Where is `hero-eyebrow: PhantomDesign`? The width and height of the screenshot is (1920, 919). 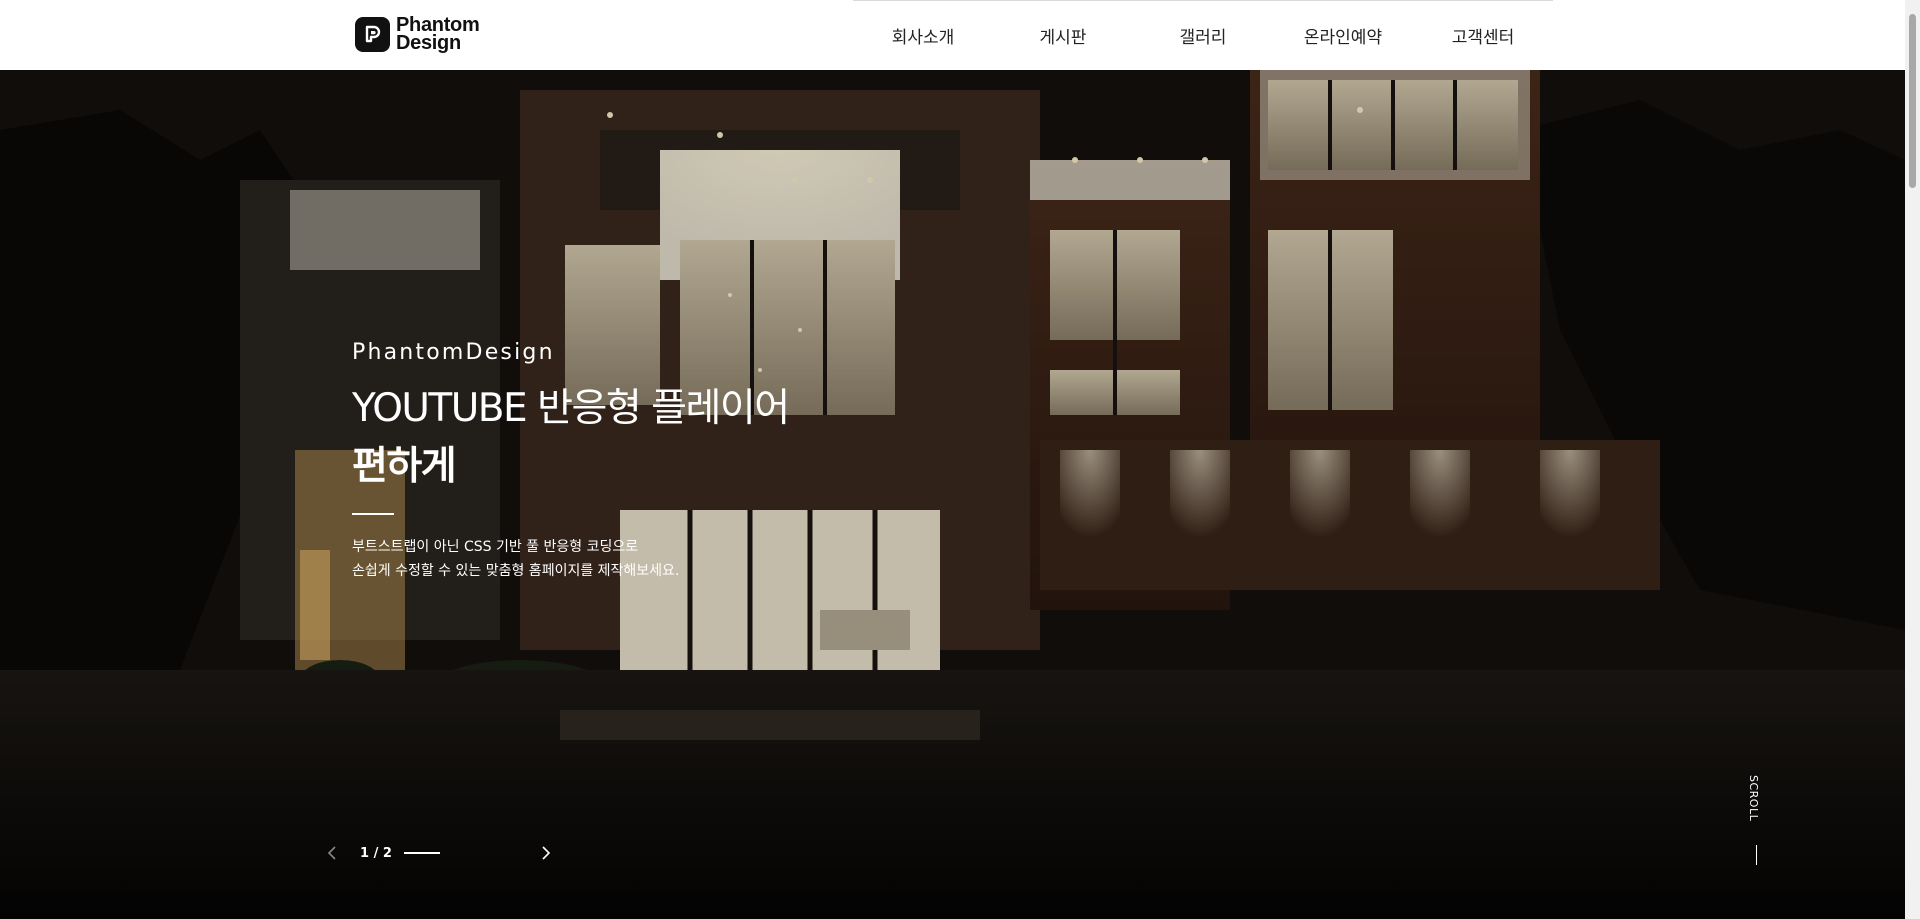 hero-eyebrow: PhantomDesign is located at coordinates (453, 352).